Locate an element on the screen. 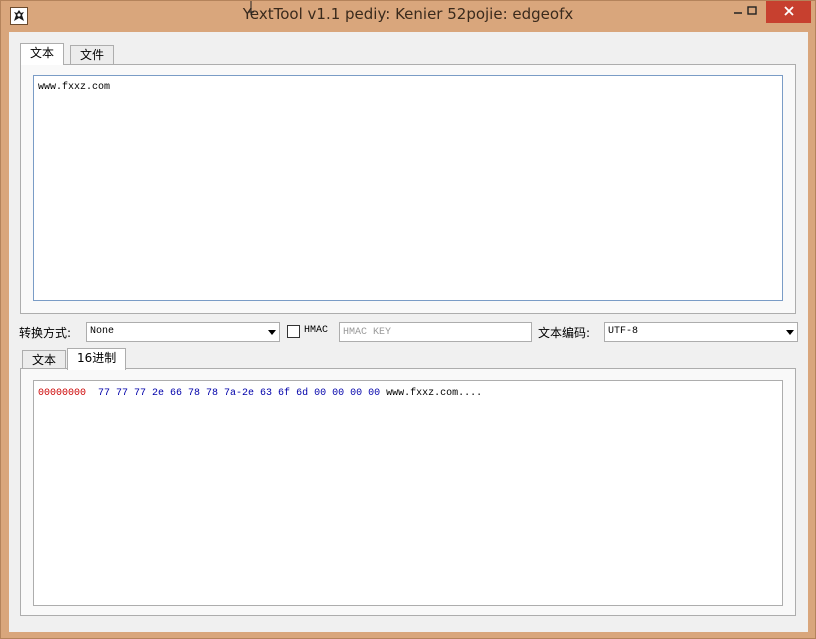 The width and height of the screenshot is (816, 639). tab-input-file: 文件 is located at coordinates (92, 55).